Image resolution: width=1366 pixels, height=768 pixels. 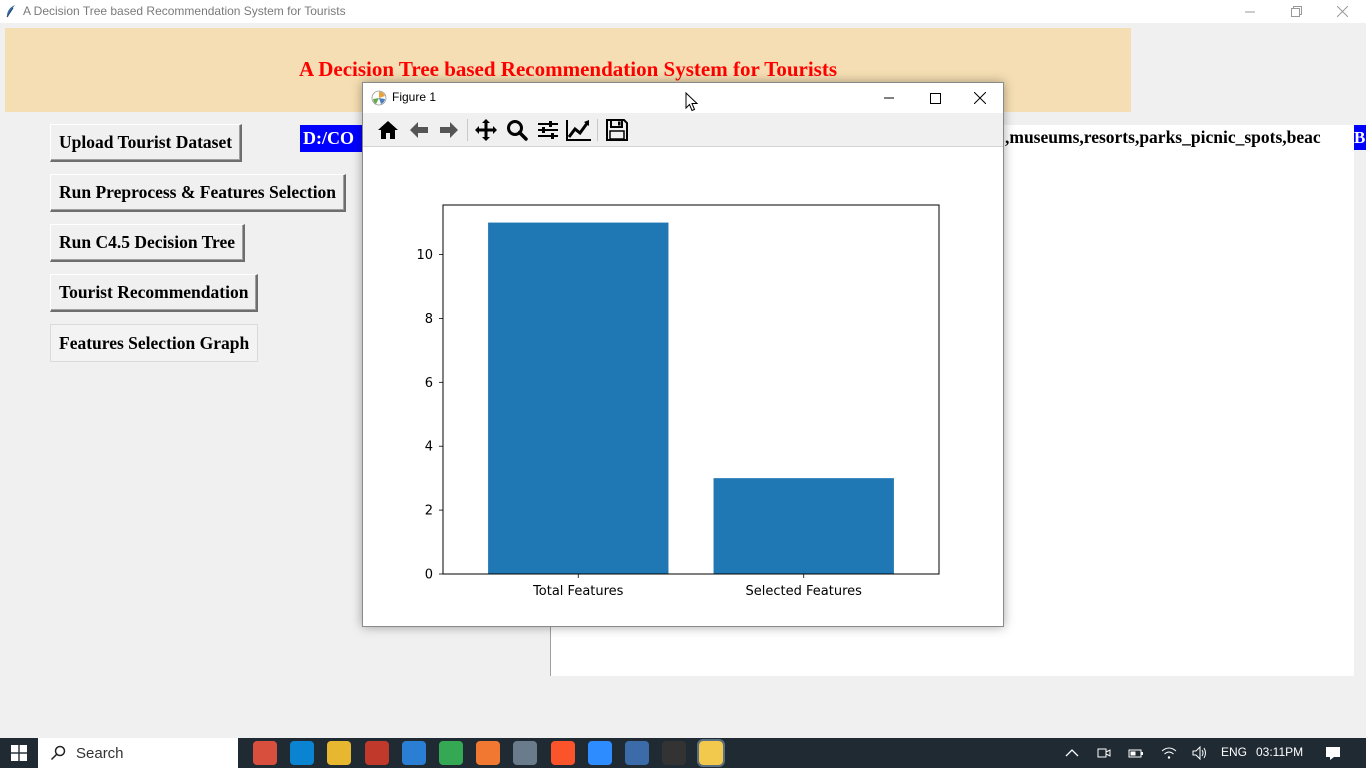 I want to click on mouse-cursor-icon, so click(x=692, y=102).